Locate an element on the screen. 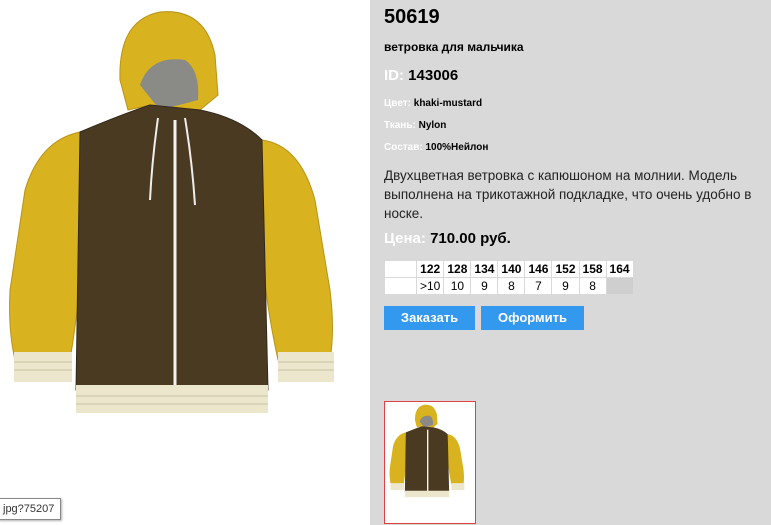 The height and width of the screenshot is (525, 771). jacket-thumbnail-image is located at coordinates (427, 451).